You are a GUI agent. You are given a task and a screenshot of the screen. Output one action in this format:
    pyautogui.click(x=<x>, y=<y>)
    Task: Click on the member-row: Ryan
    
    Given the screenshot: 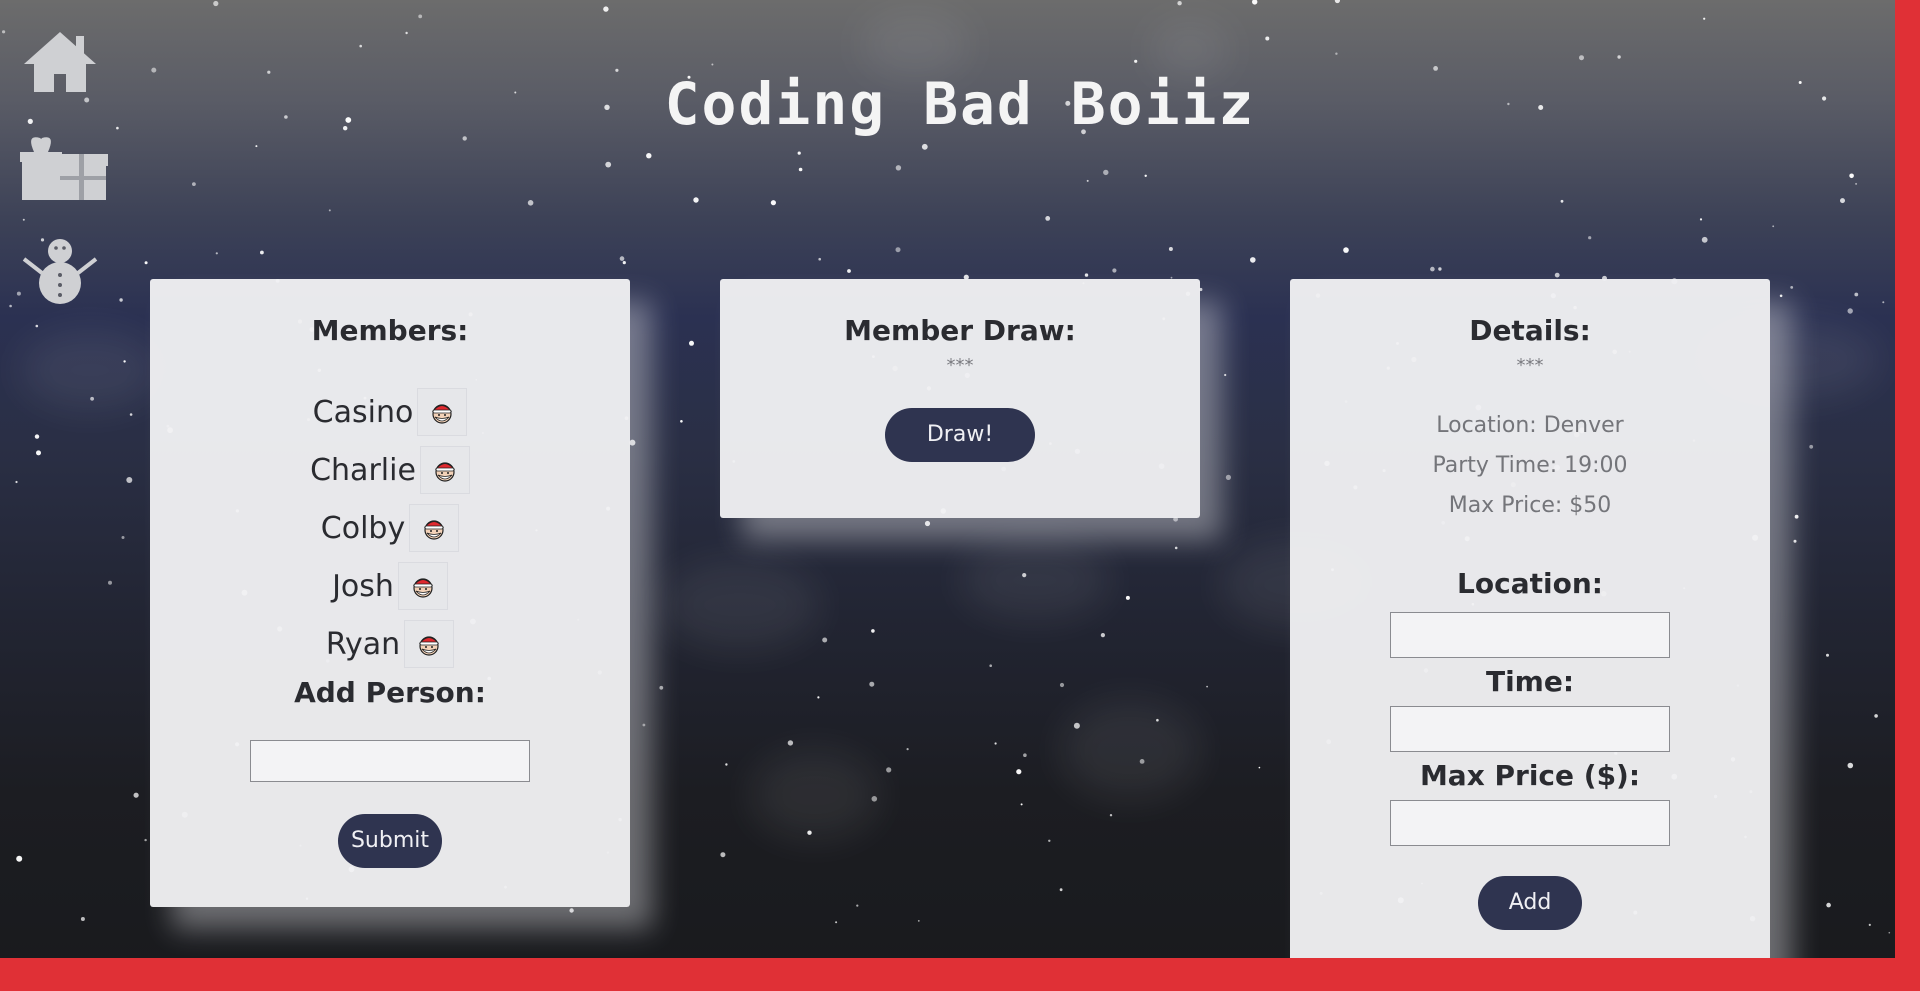 What is the action you would take?
    pyautogui.click(x=390, y=644)
    